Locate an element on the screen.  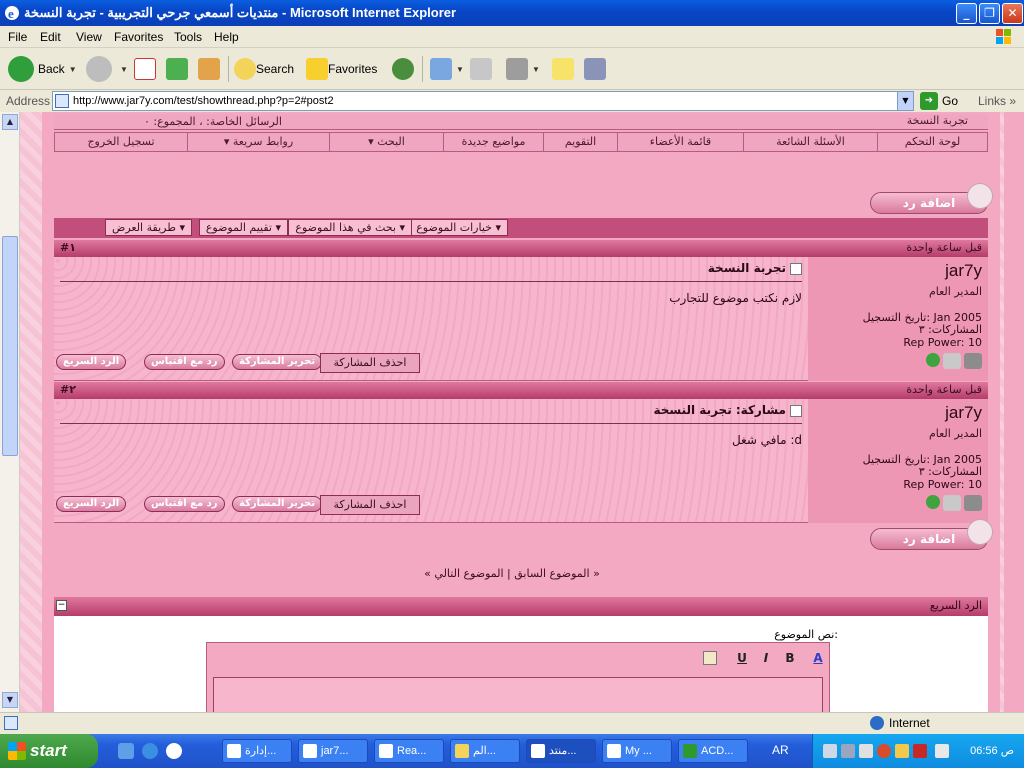
edit-button: ▼ is located at coordinates (523, 69).